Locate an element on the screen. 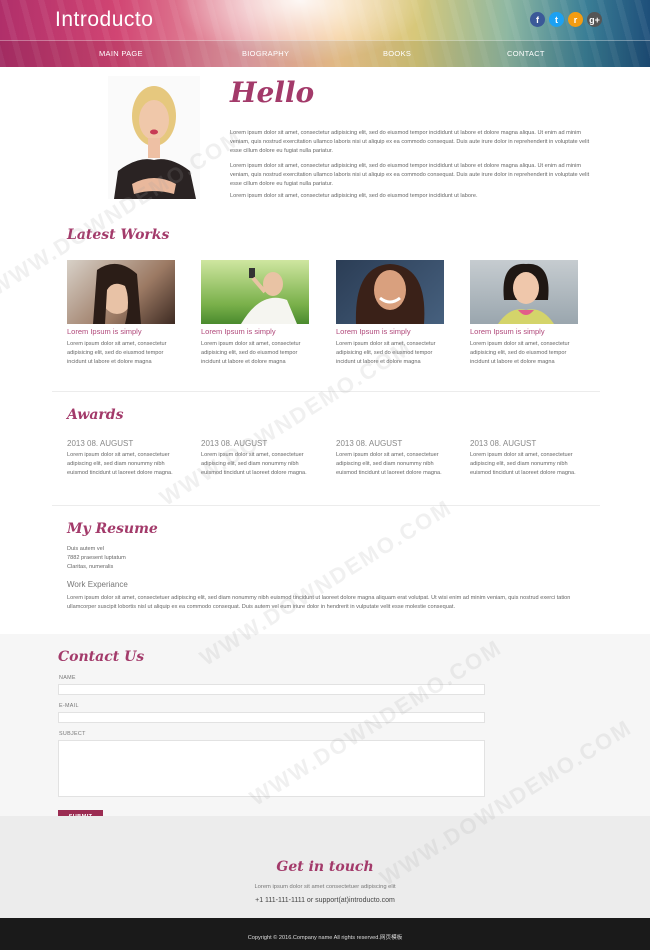 Image resolution: width=650 pixels, height=950 pixels. awards-heading: Awards is located at coordinates (95, 415).